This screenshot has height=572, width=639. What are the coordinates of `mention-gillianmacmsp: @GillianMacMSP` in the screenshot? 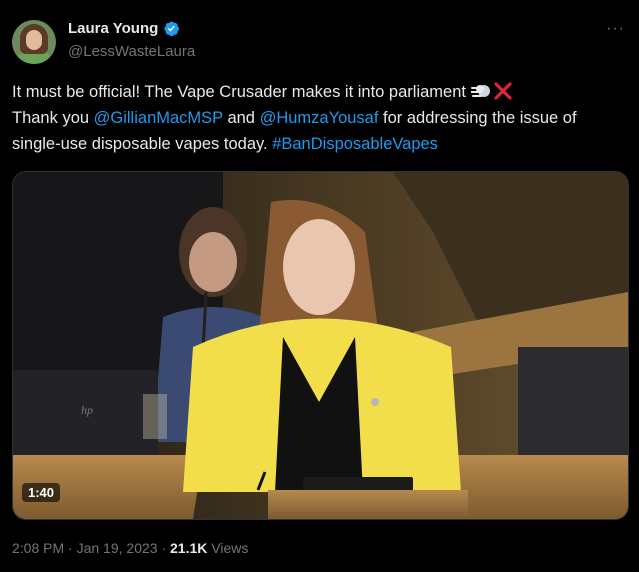 It's located at (158, 118).